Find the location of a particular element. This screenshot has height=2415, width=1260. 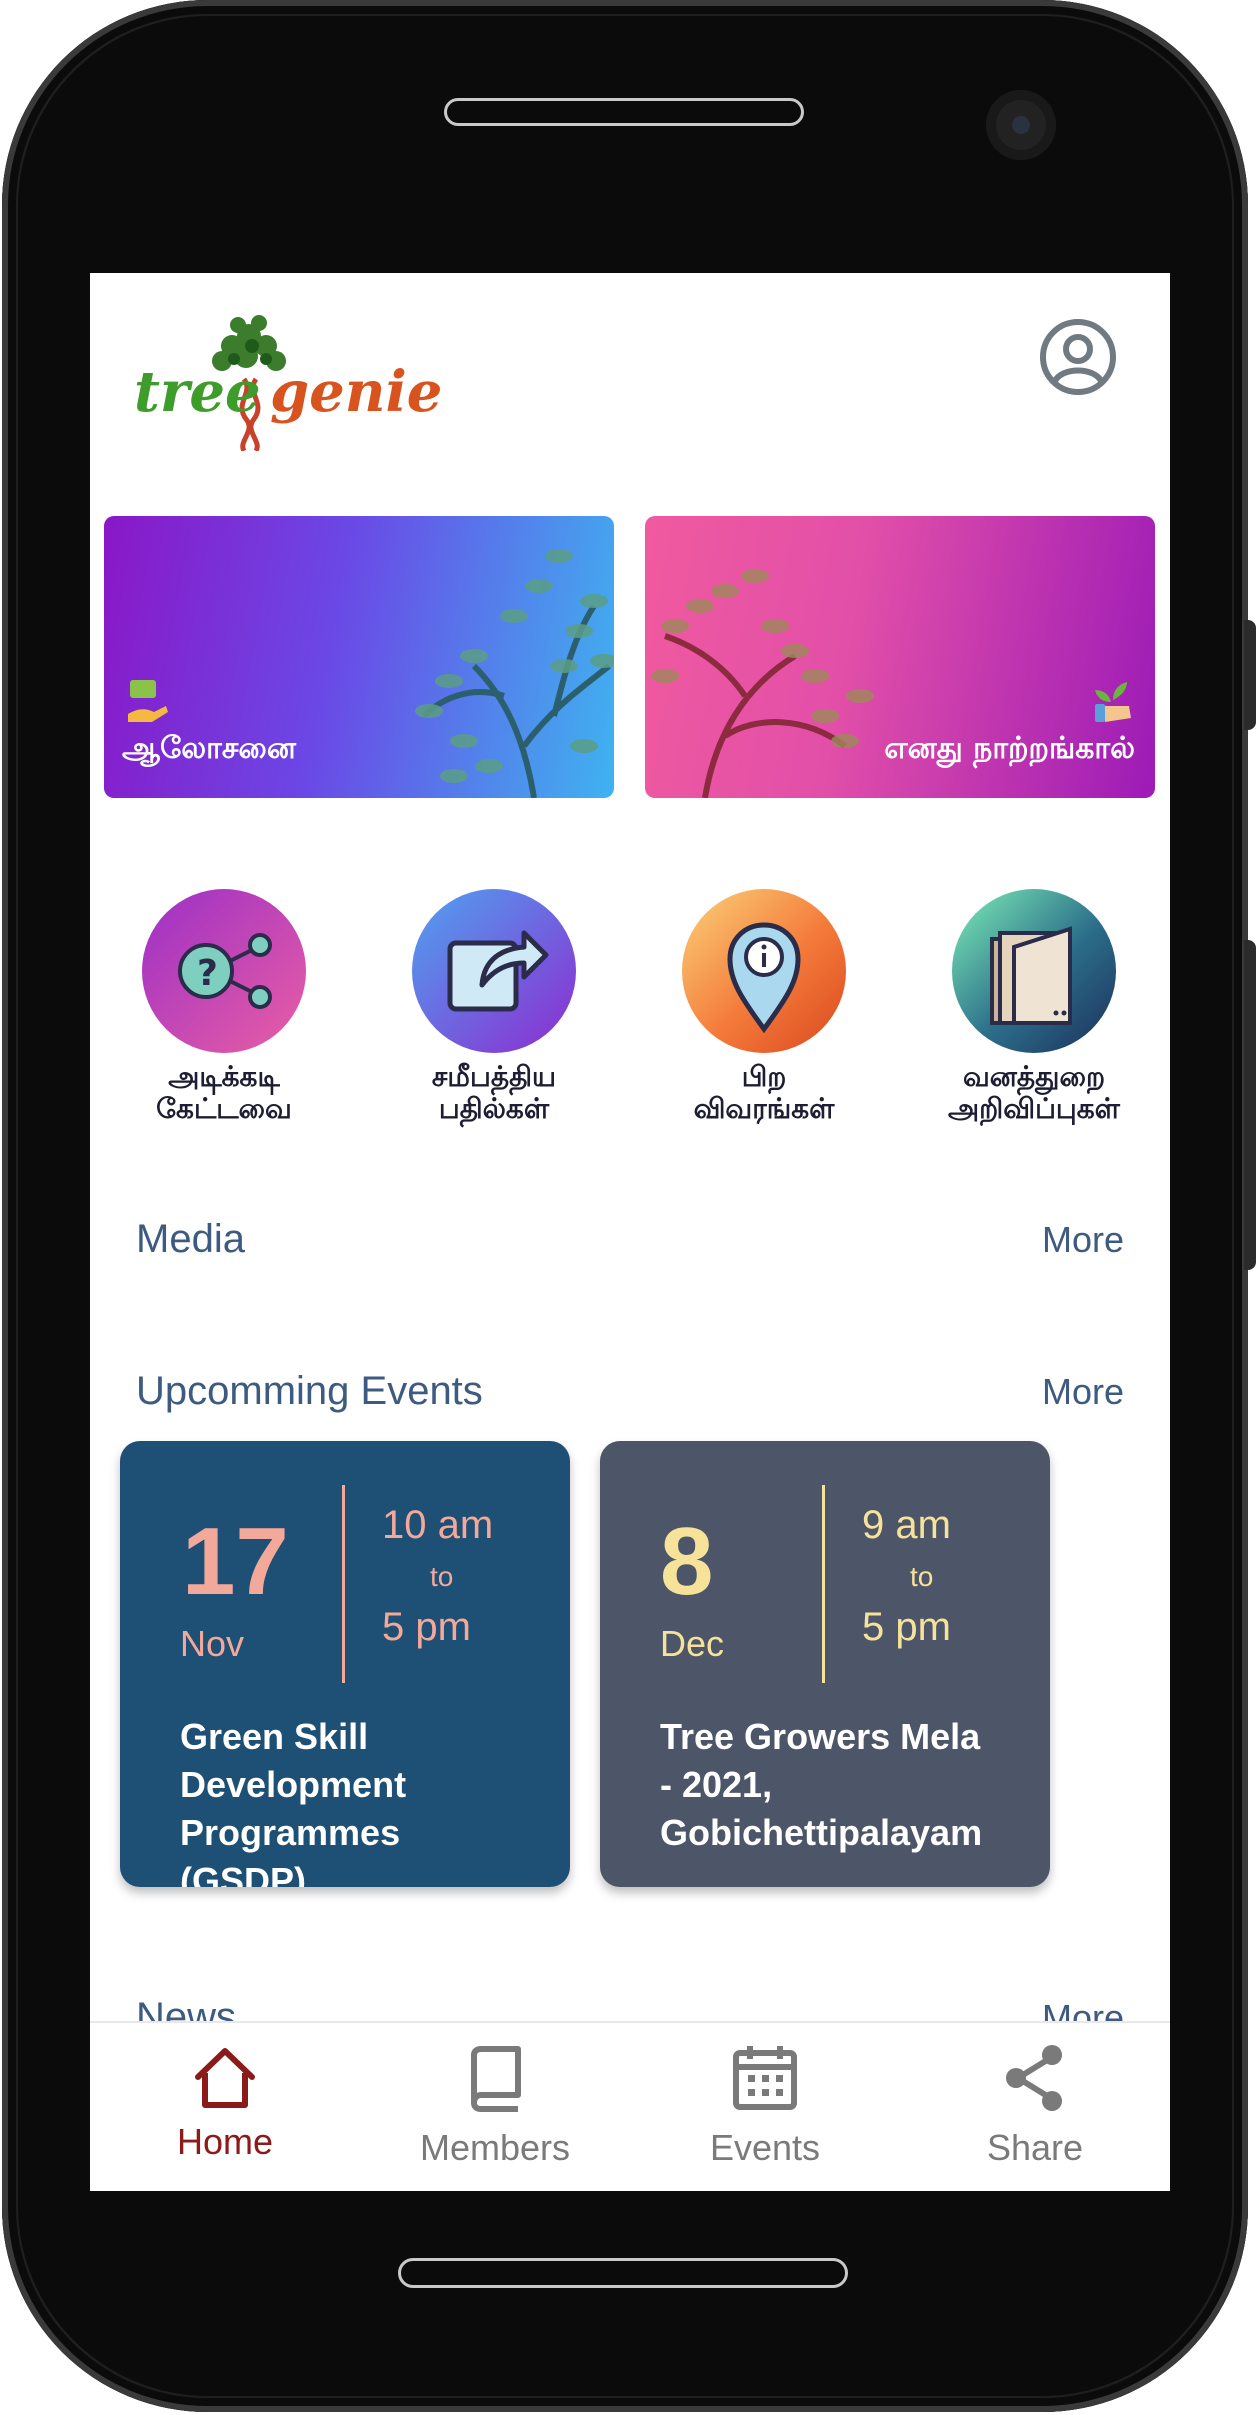

shortcut-recent-label: சமீபத்திய பதில்கள் is located at coordinates (494, 1093).